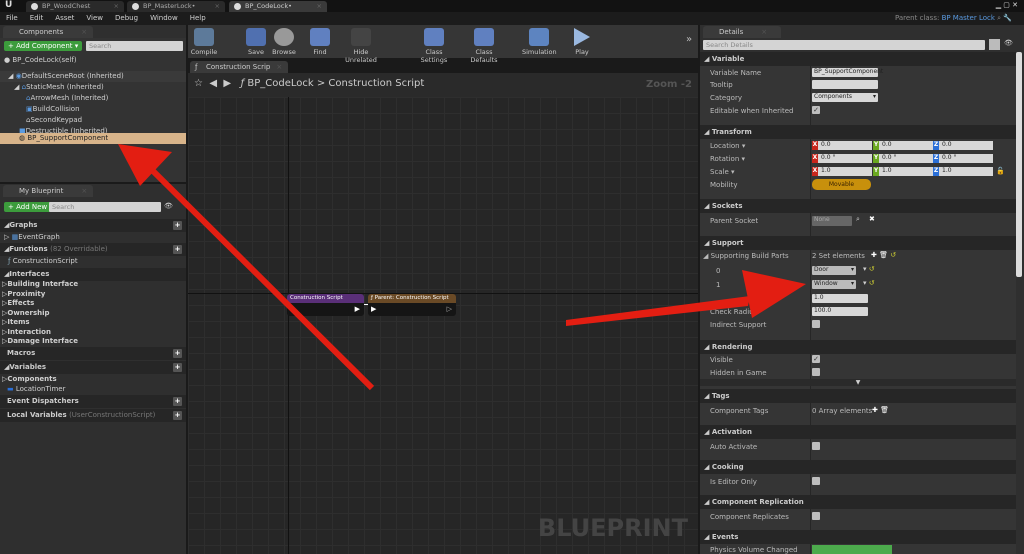  What do you see at coordinates (858, 347) in the screenshot?
I see `section-rendering: ◢ Rendering` at bounding box center [858, 347].